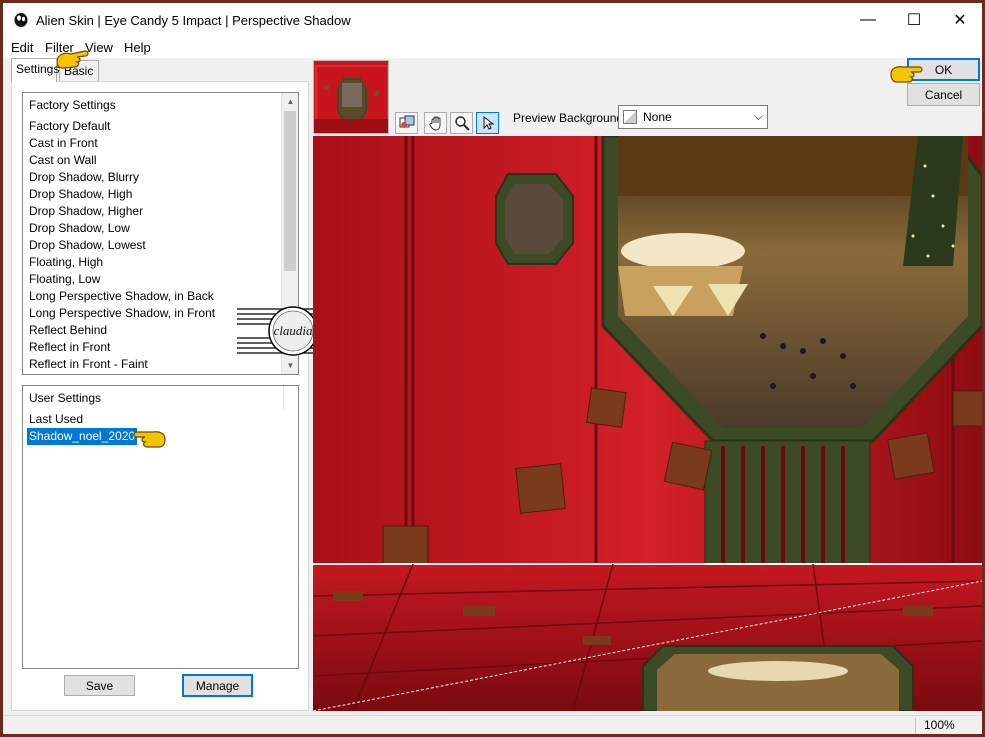 This screenshot has width=985, height=737. Describe the element at coordinates (65, 398) in the screenshot. I see `user-settings-header: User Settings` at that location.